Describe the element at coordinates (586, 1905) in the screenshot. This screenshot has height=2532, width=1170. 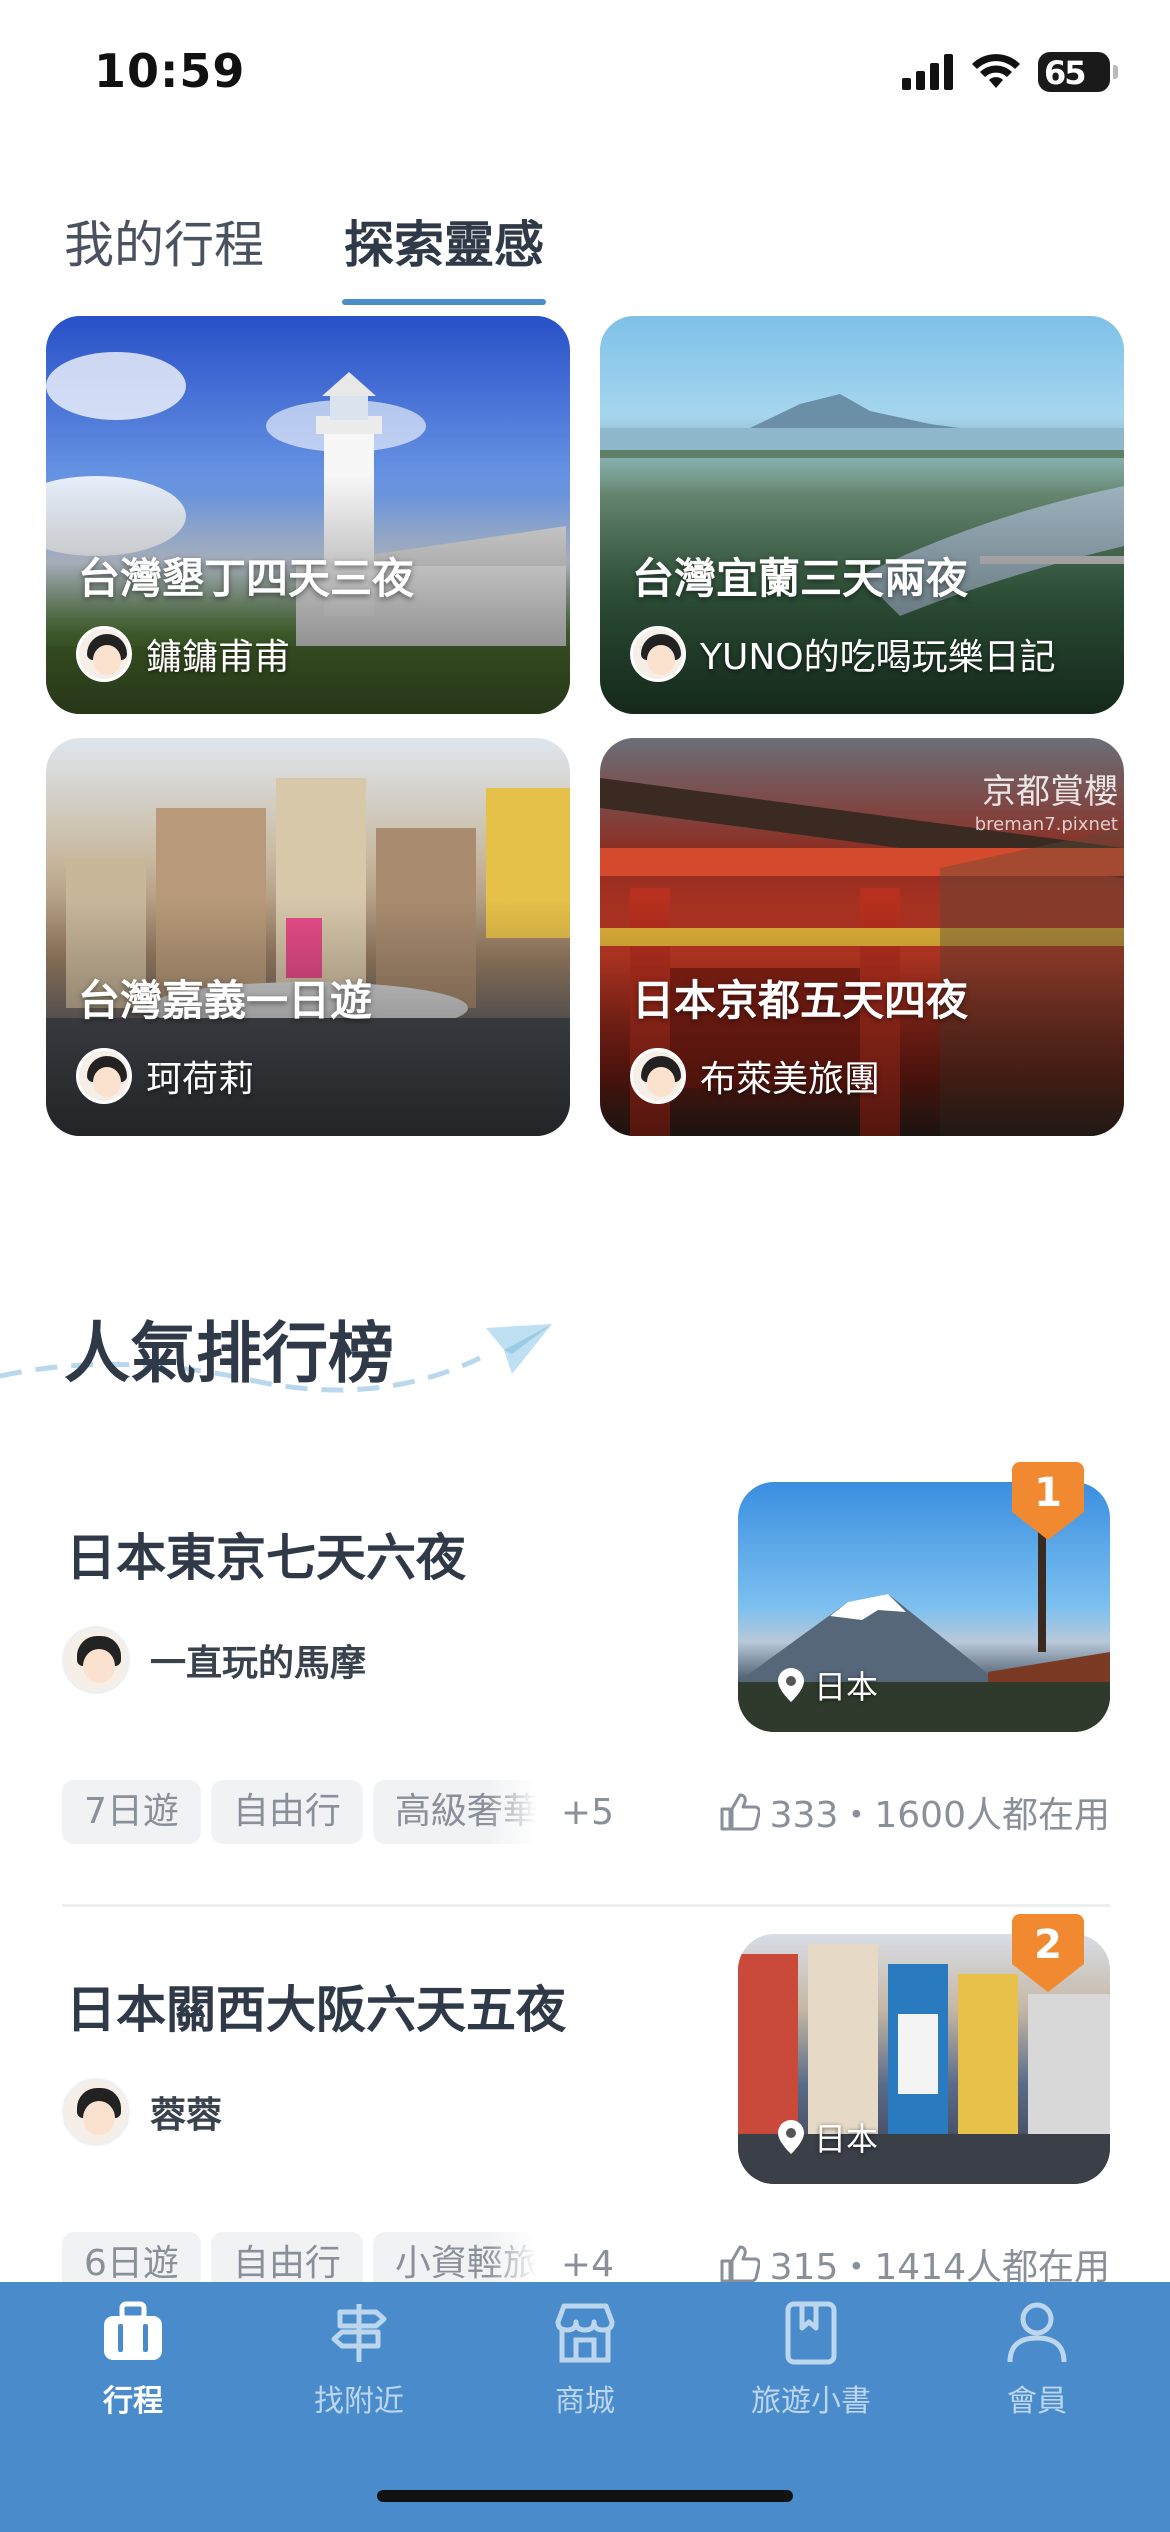
I see `divider` at that location.